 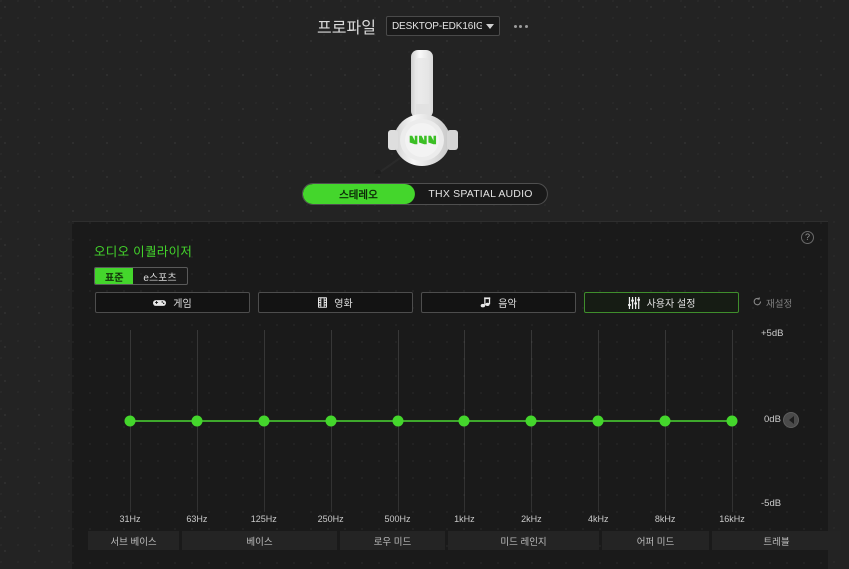 I want to click on gamepad-icon, so click(x=160, y=303).